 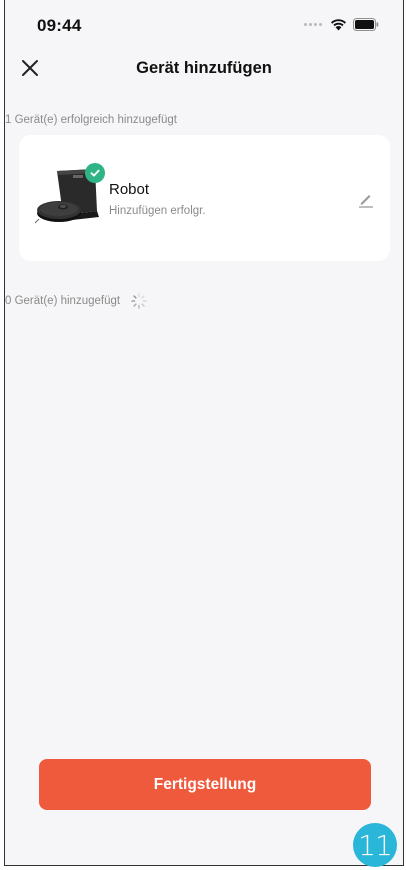 I want to click on nav-header: Gerät hinzufügen, so click(x=204, y=68).